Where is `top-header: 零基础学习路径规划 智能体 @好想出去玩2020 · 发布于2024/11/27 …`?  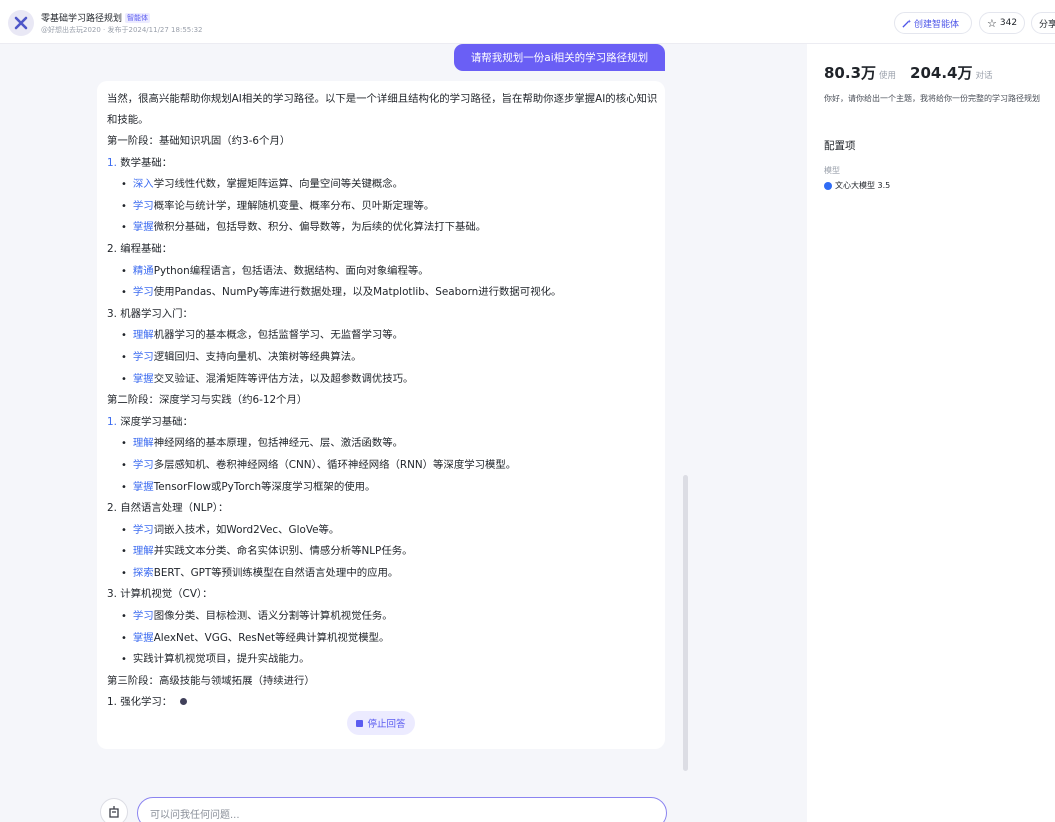
top-header: 零基础学习路径规划 智能体 @好想出去玩2020 · 发布于2024/11/27 … is located at coordinates (527, 22).